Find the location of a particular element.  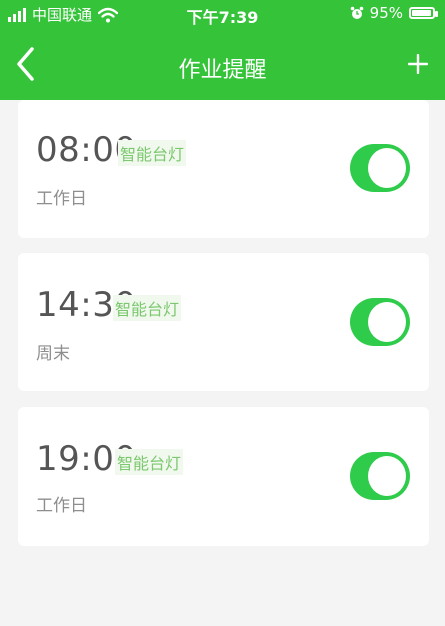

battery-percent: 95% is located at coordinates (386, 13).